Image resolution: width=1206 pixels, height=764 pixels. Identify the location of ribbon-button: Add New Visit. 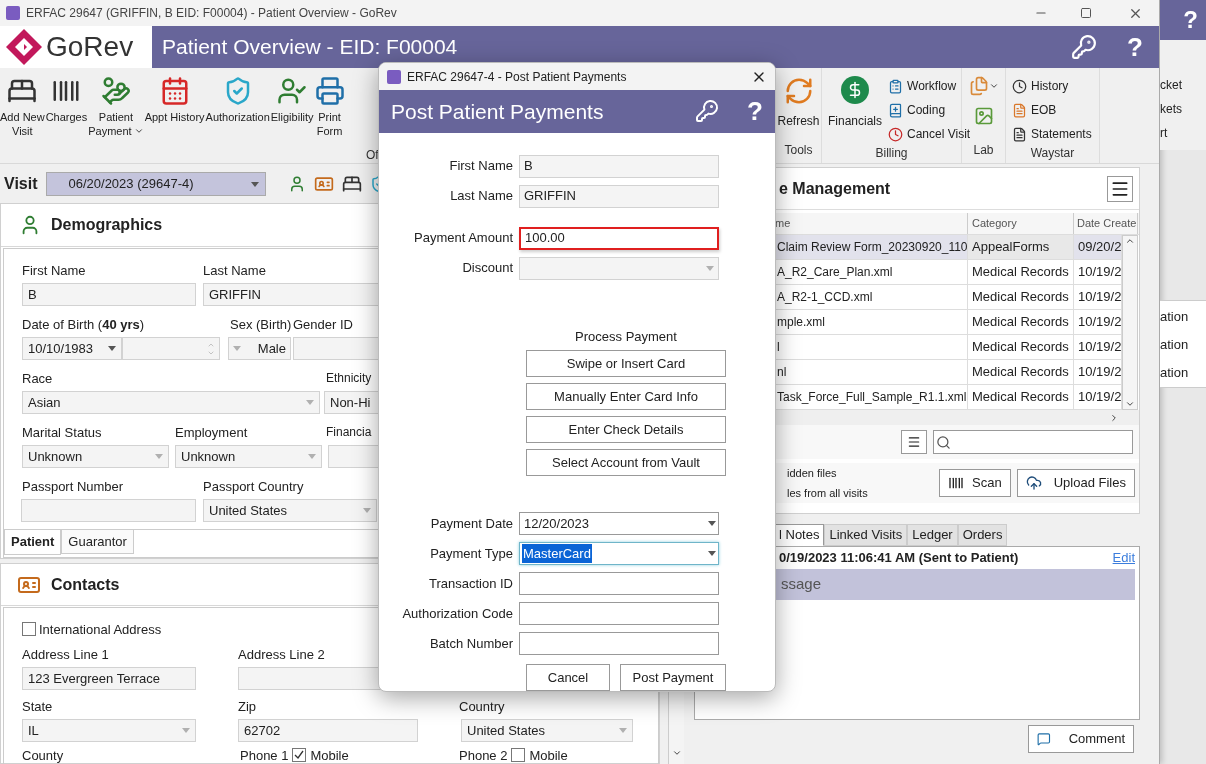
(22, 110).